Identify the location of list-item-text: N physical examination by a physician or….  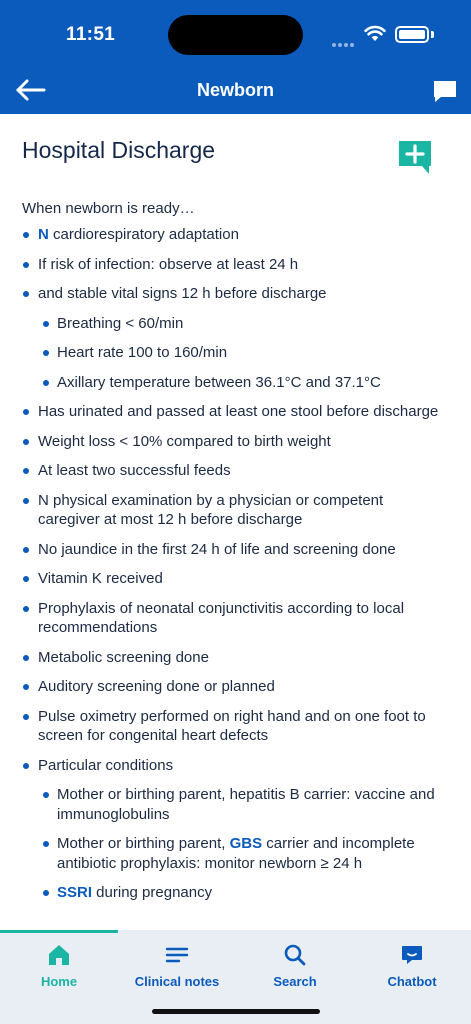
(211, 510).